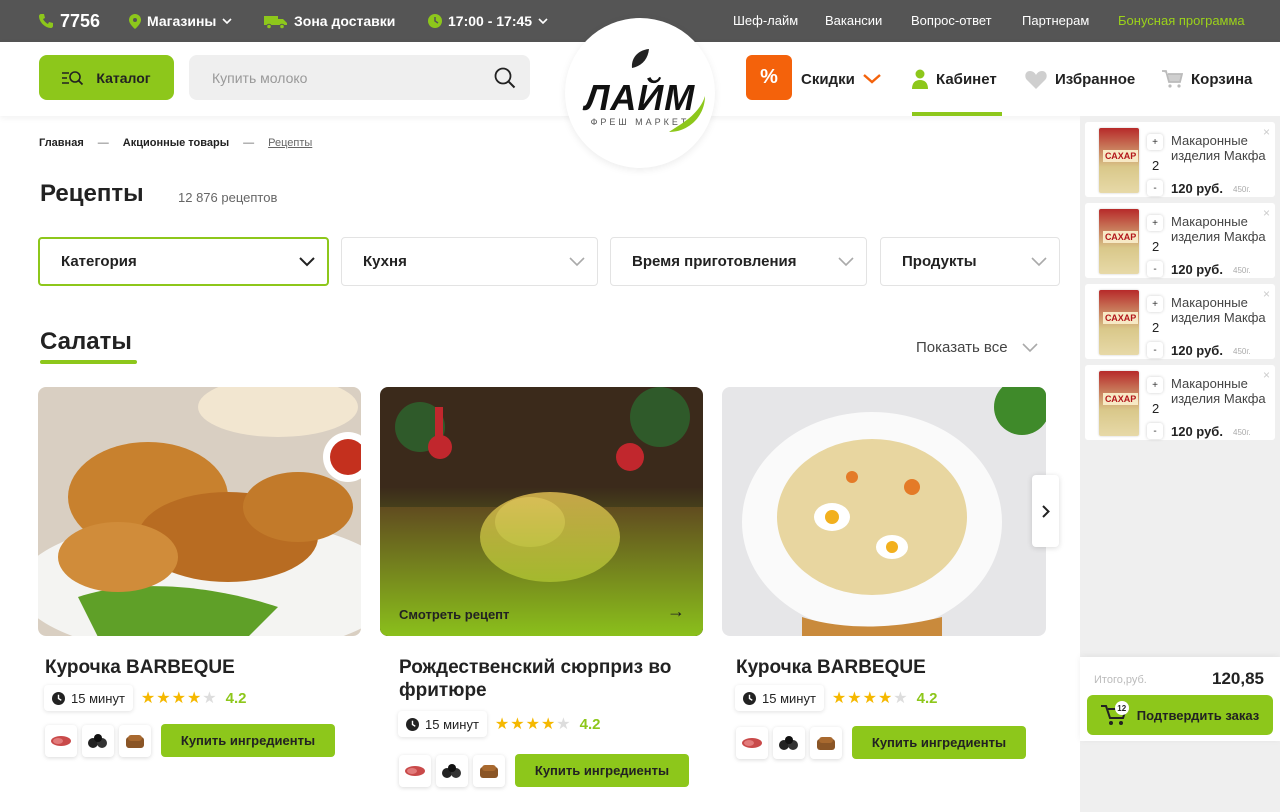  What do you see at coordinates (1180, 715) in the screenshot?
I see `confirm-order-button: 12 Подтвердить заказ` at bounding box center [1180, 715].